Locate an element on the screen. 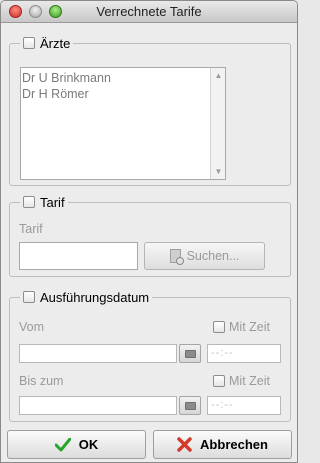 The width and height of the screenshot is (320, 463). window-title: Verrechnete Tarife is located at coordinates (149, 11).